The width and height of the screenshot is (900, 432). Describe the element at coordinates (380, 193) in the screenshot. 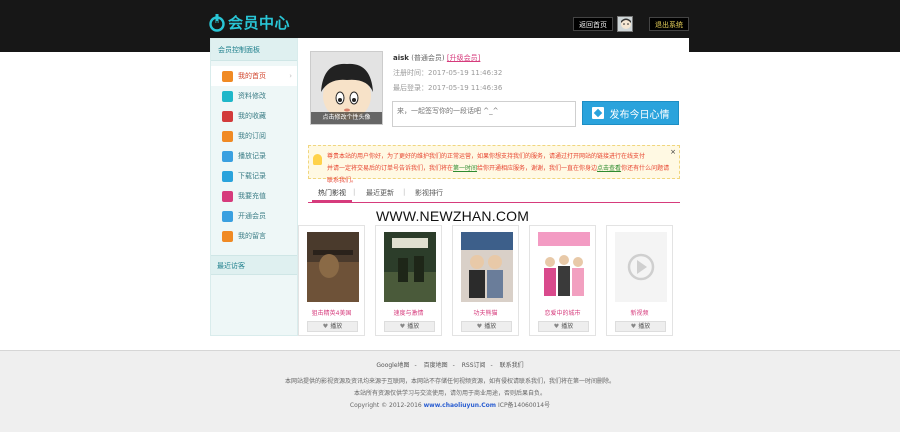

I see `tab-latest: 最近更新` at that location.